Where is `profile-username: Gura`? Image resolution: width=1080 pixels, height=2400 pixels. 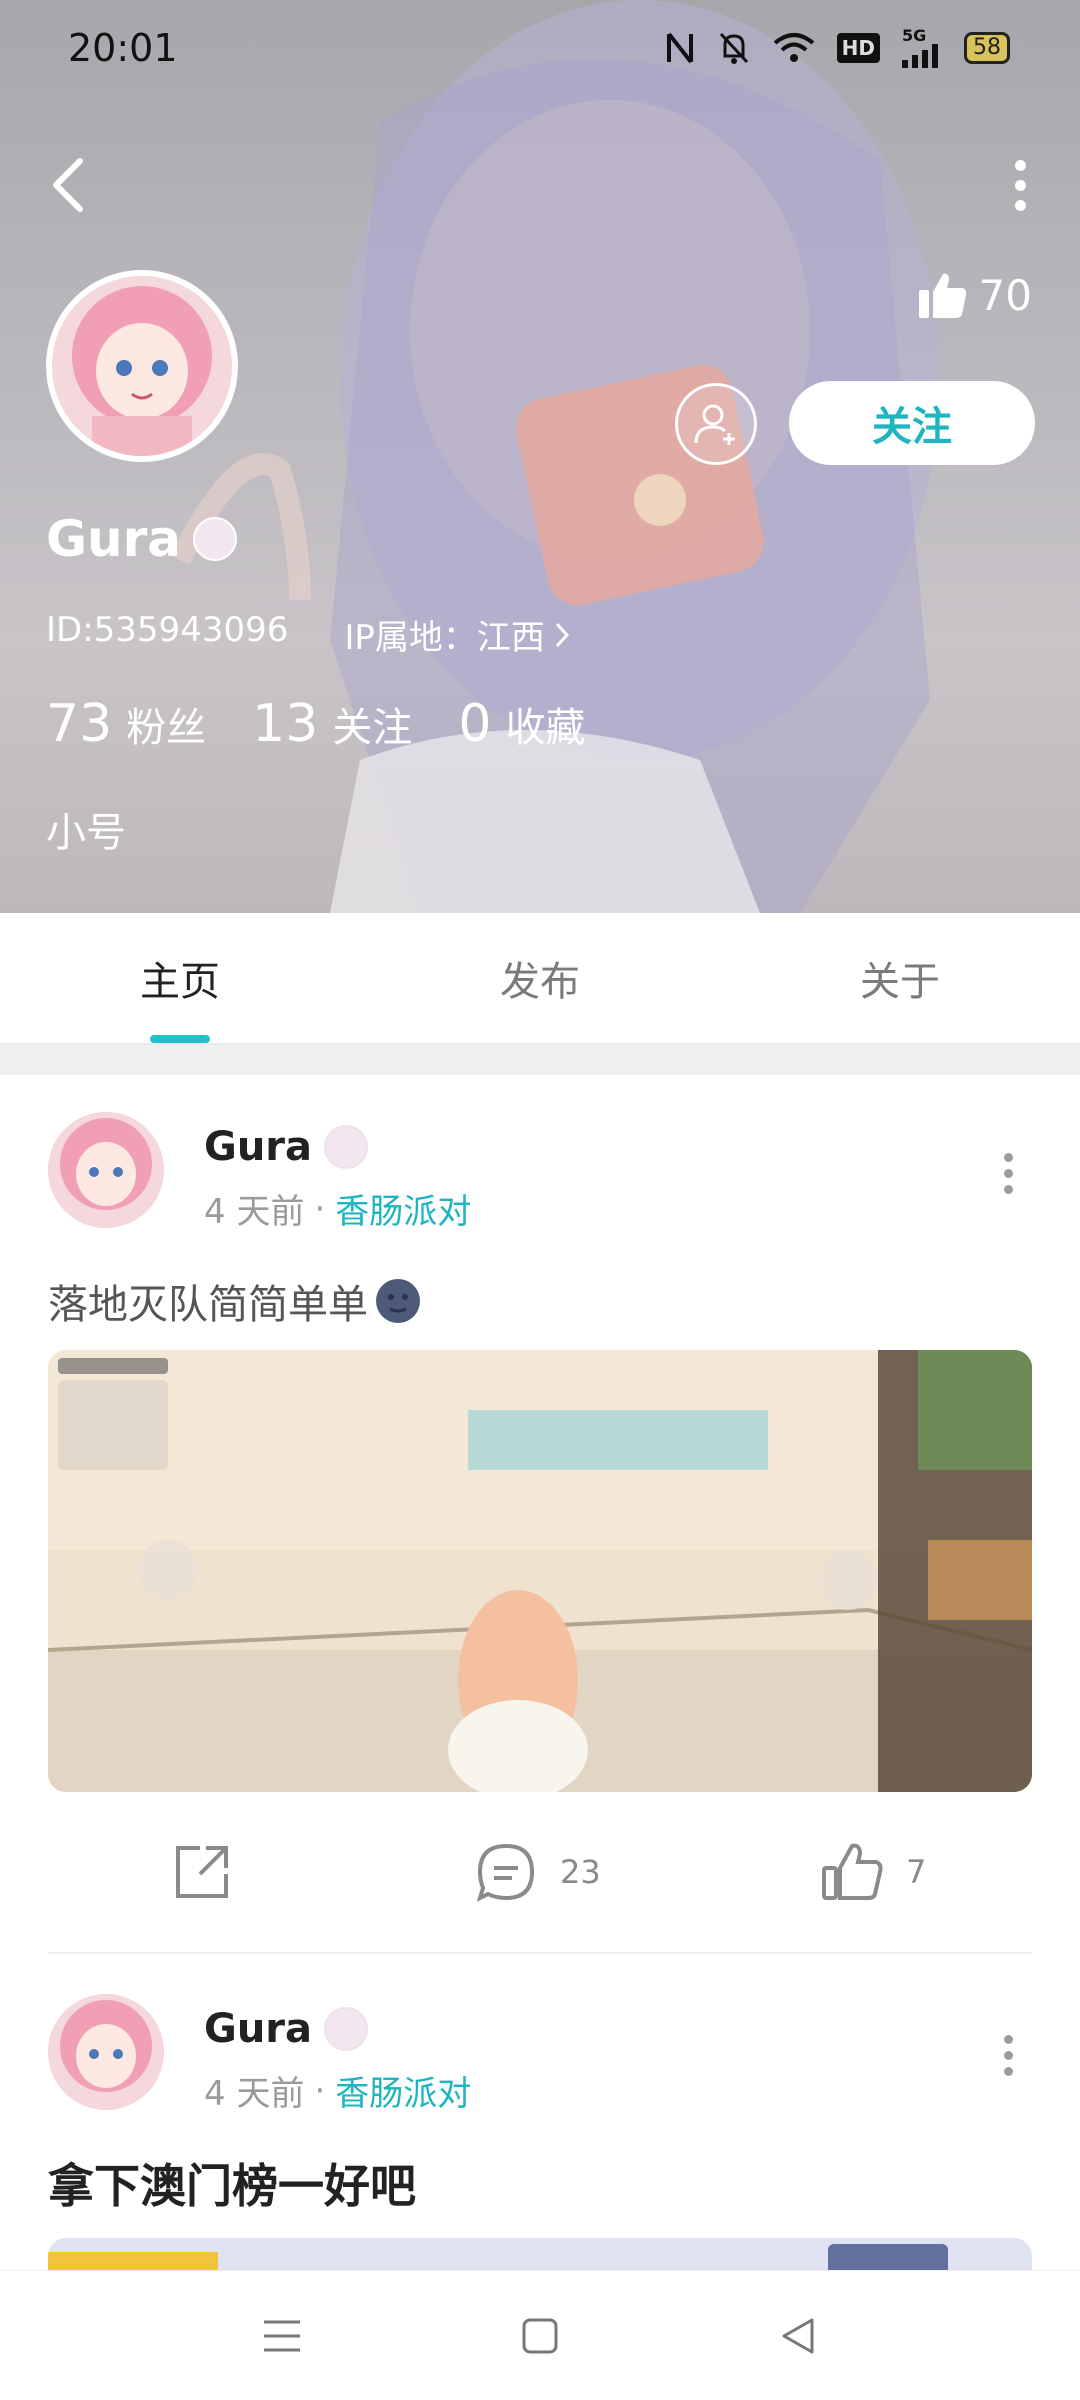 profile-username: Gura is located at coordinates (142, 539).